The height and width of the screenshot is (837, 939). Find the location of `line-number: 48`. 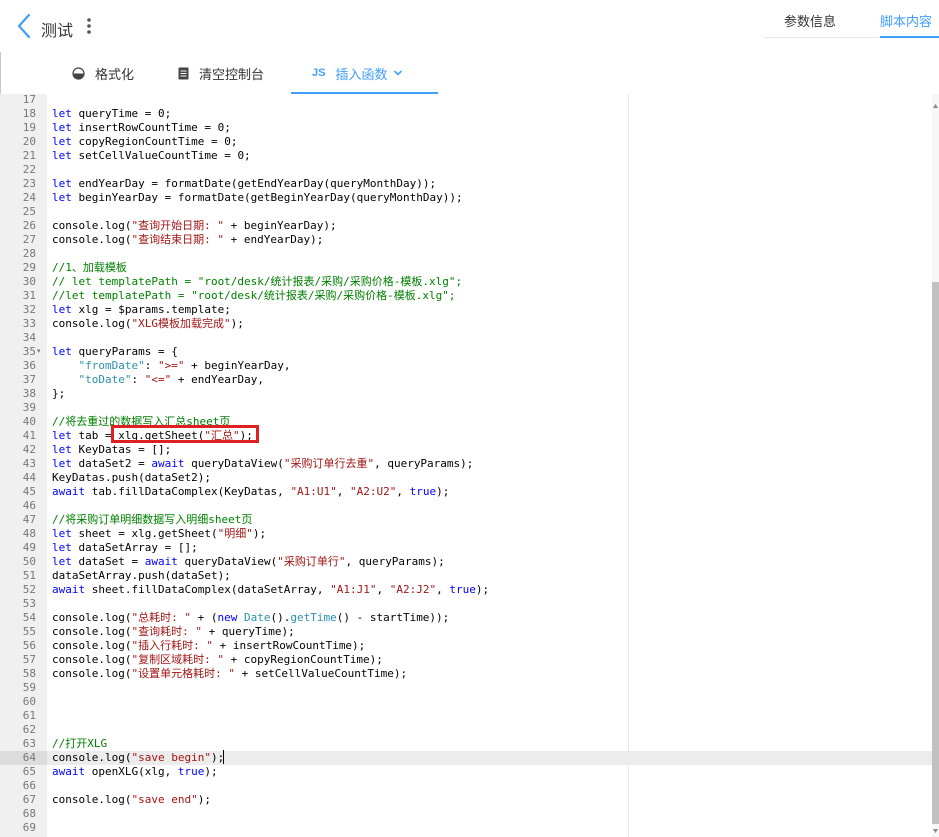

line-number: 48 is located at coordinates (29, 533).